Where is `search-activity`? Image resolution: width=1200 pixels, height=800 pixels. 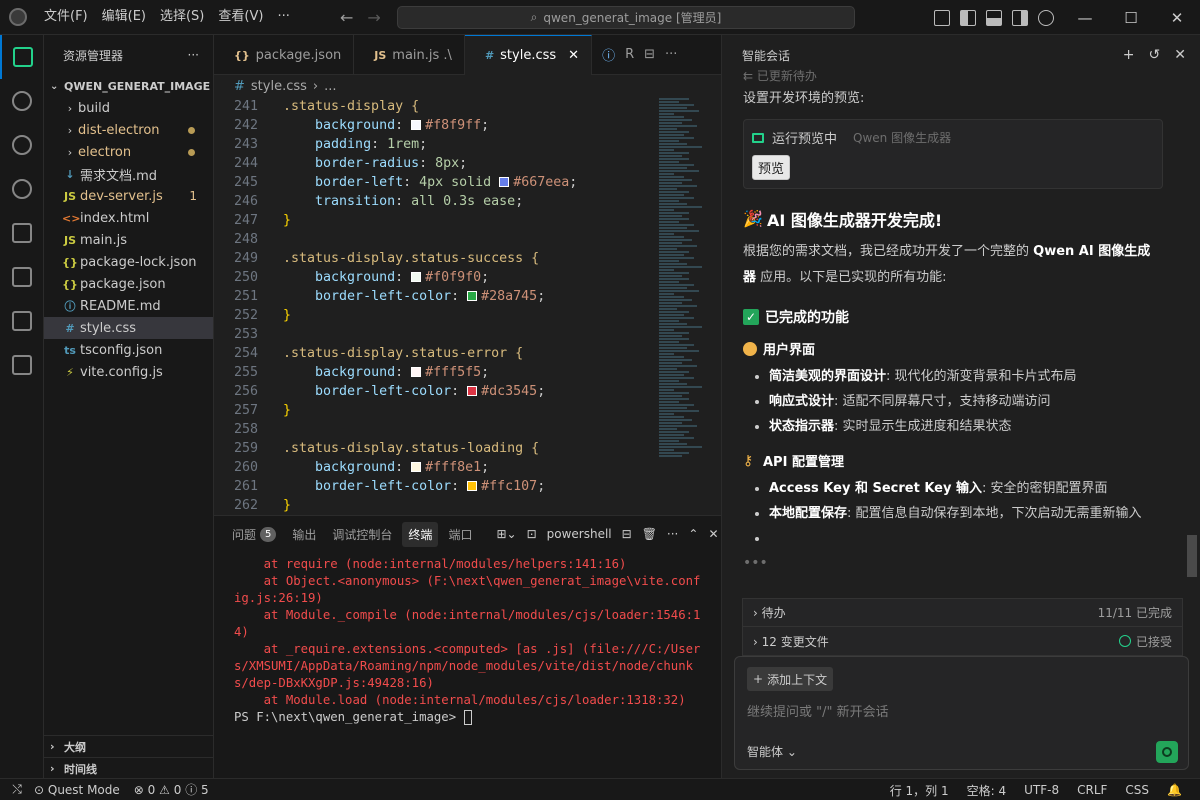
search-activity is located at coordinates (22, 101).